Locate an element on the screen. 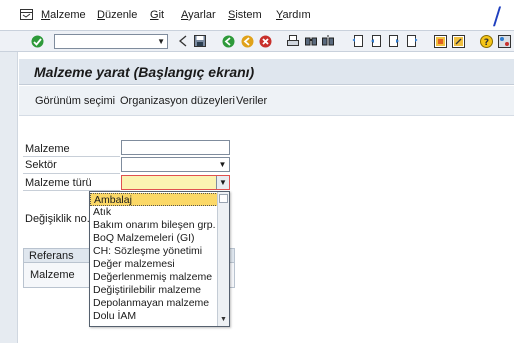  first-page-icon is located at coordinates (358, 41).